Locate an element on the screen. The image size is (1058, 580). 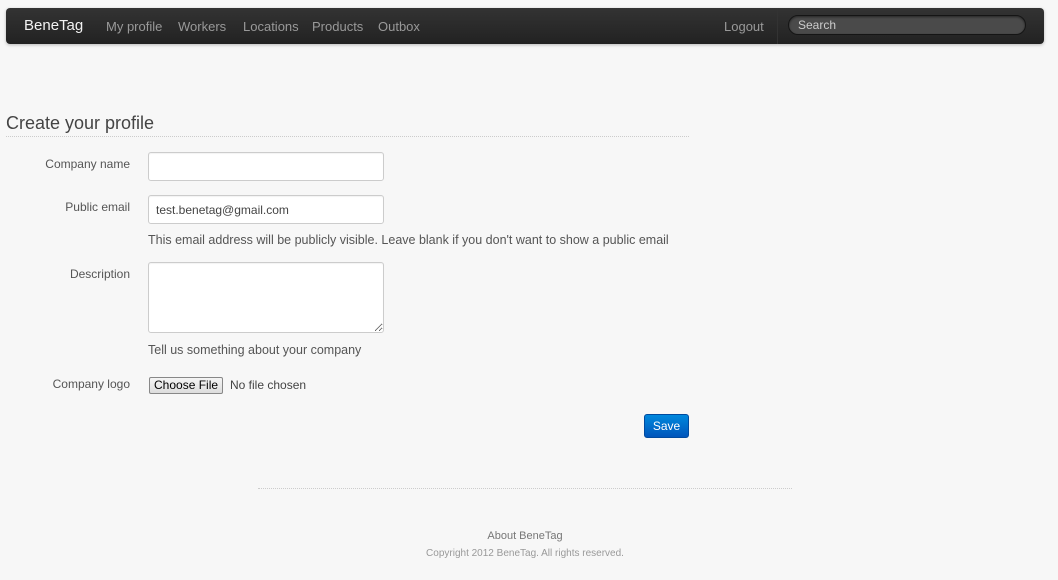
description-help: Tell us something about your company is located at coordinates (255, 350).